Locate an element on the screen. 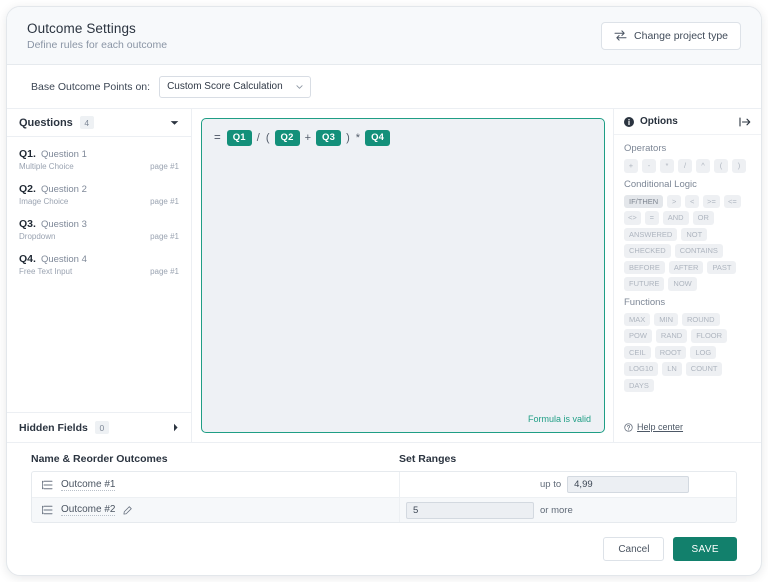  options-panel-header: Options is located at coordinates (687, 122).